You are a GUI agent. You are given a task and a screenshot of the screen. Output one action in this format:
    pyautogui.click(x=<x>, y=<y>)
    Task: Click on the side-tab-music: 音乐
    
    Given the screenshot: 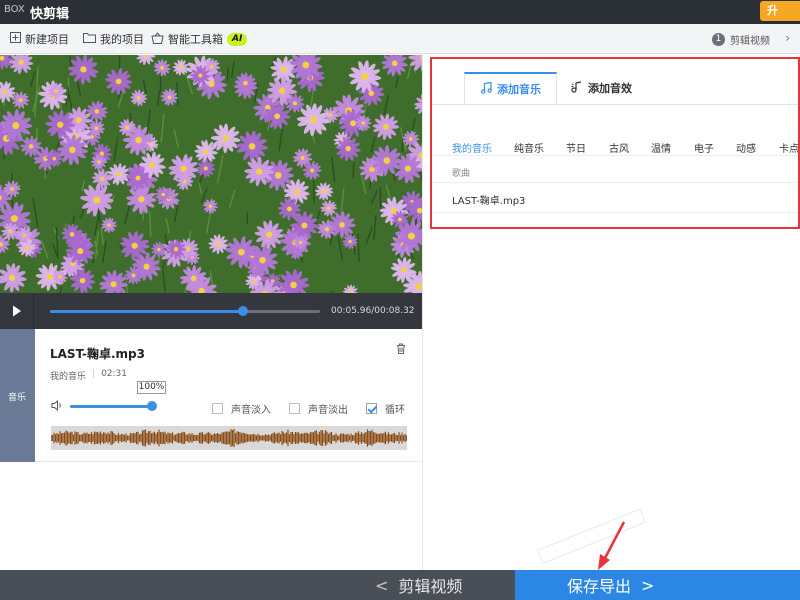 What is the action you would take?
    pyautogui.click(x=17, y=395)
    